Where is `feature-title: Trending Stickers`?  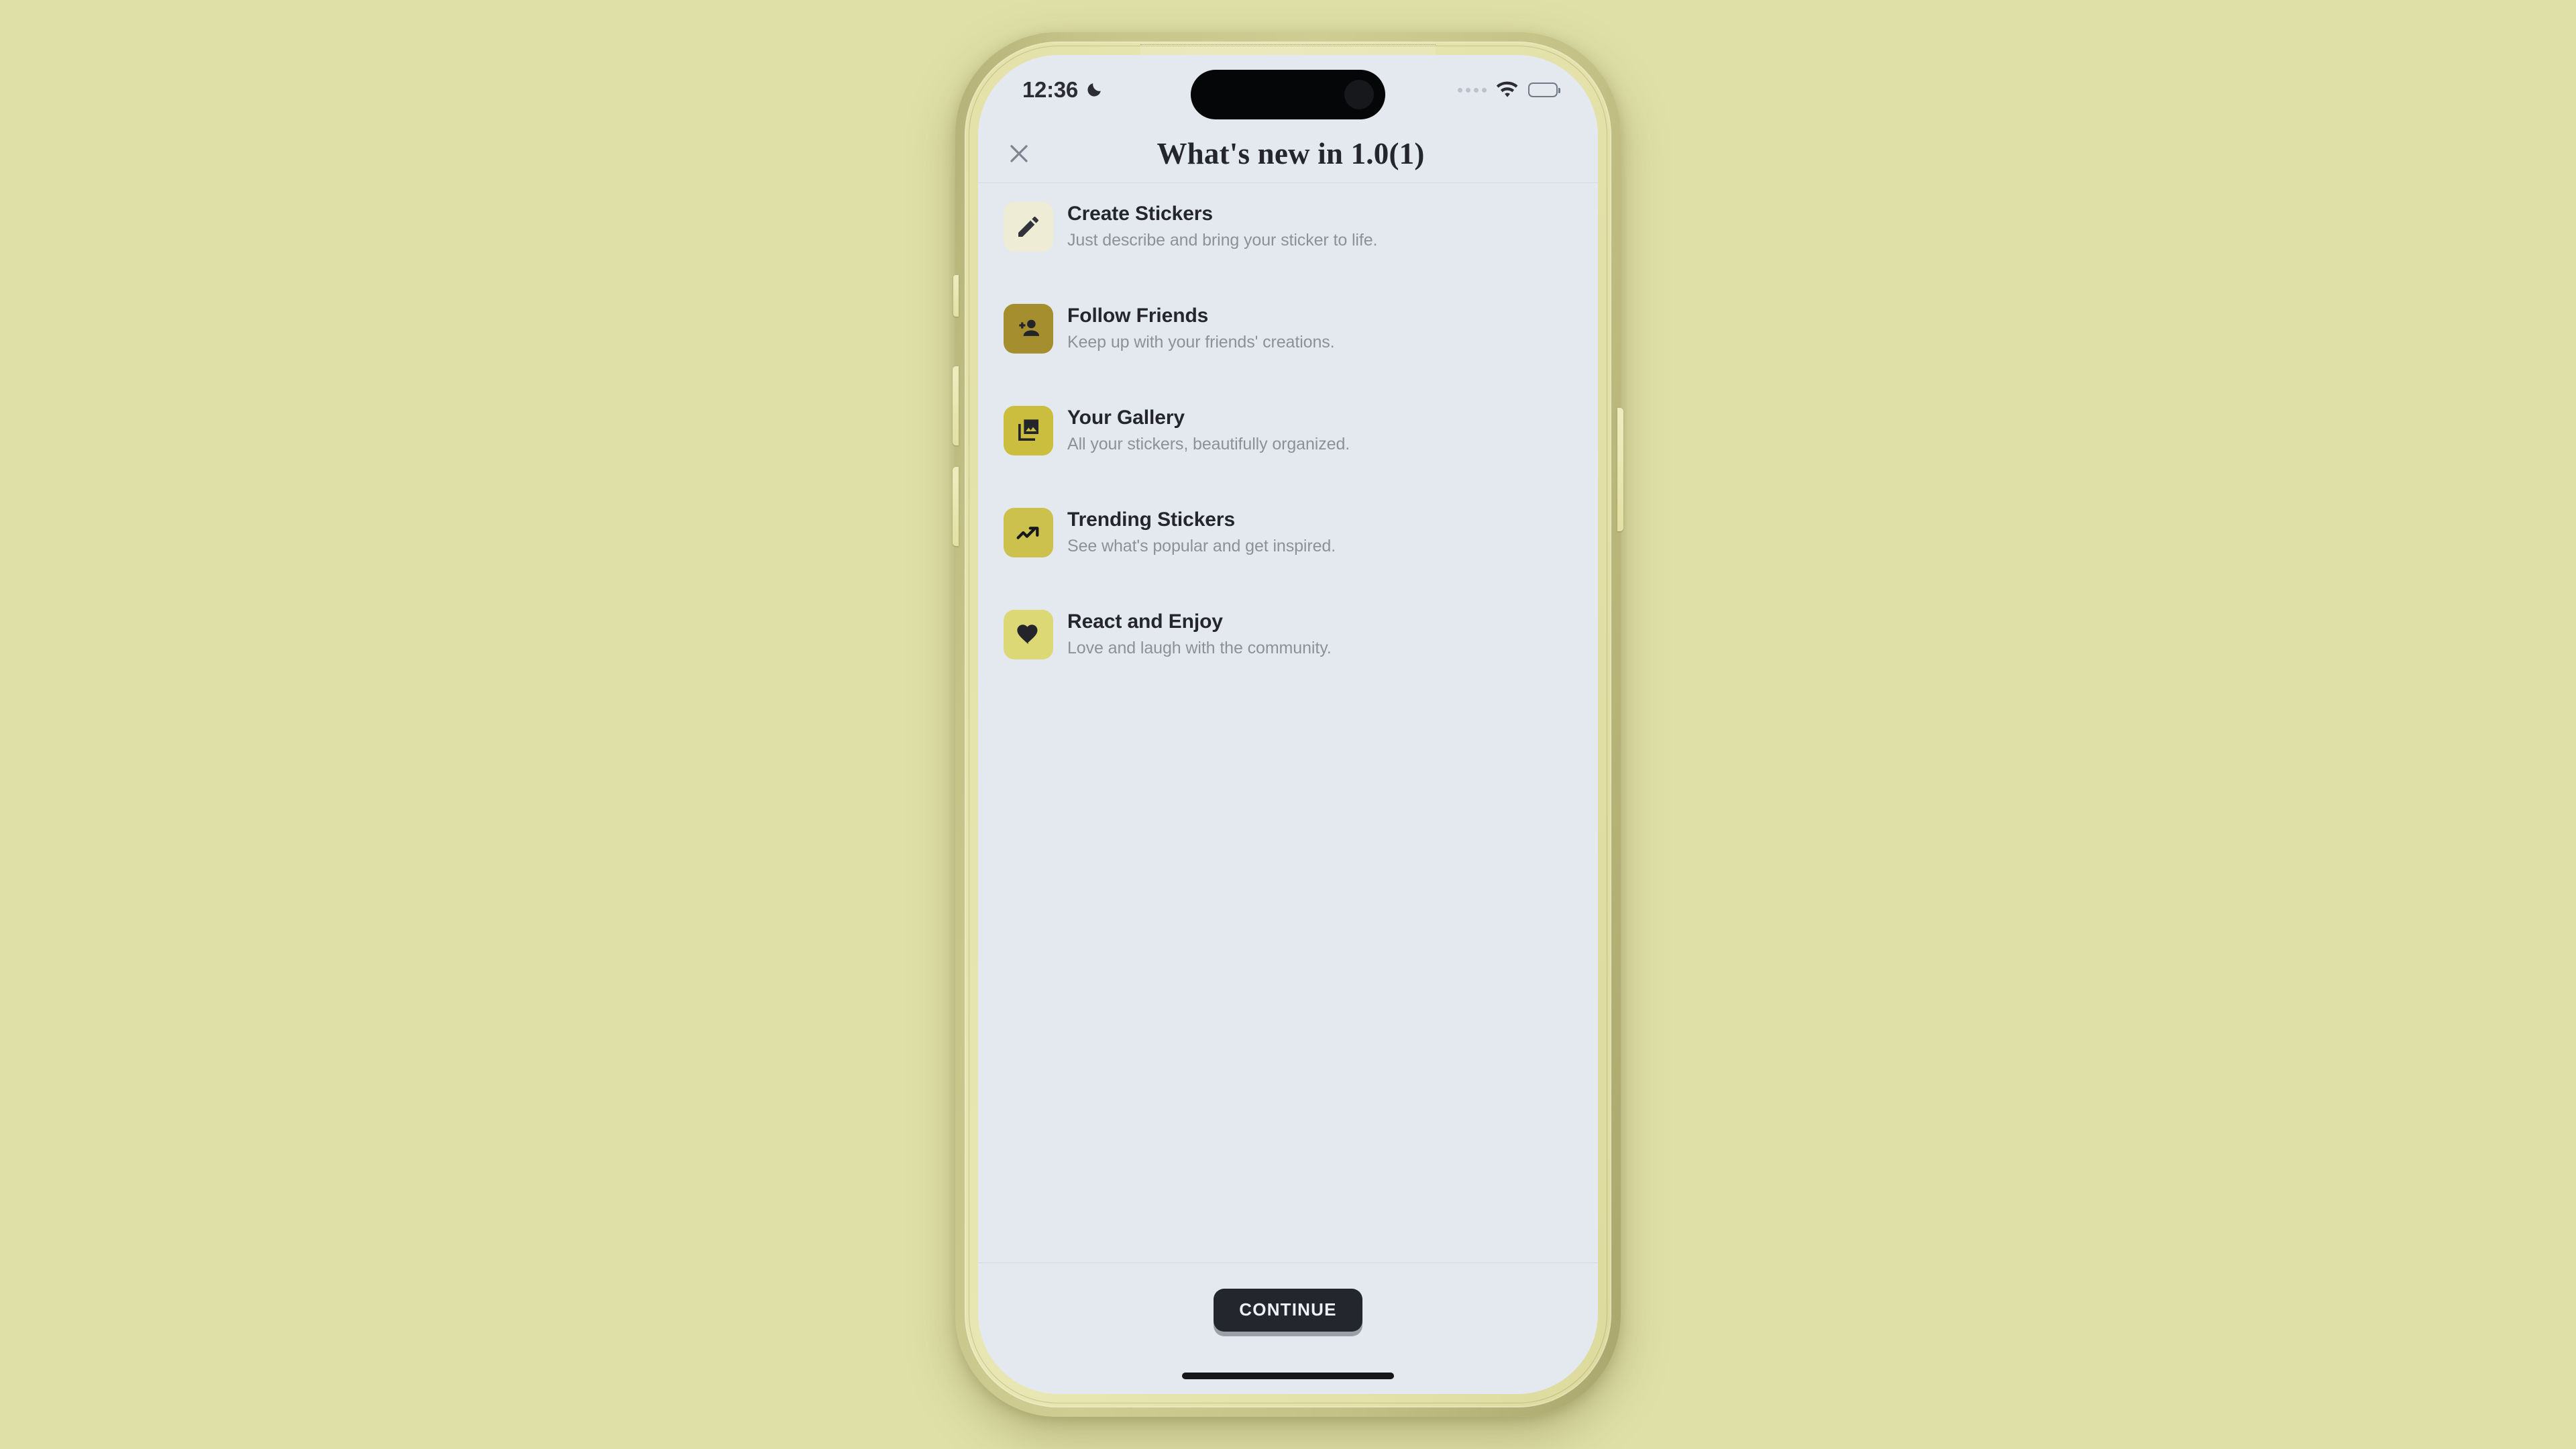 feature-title: Trending Stickers is located at coordinates (1151, 519).